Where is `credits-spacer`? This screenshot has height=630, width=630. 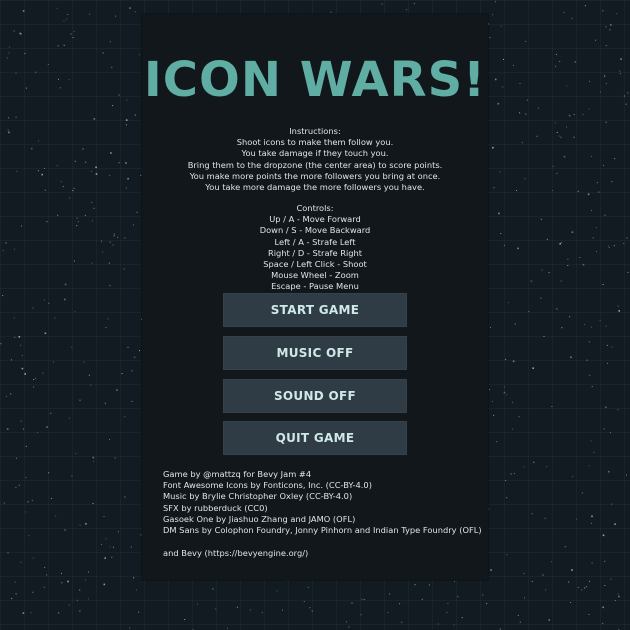 credits-spacer is located at coordinates (323, 541).